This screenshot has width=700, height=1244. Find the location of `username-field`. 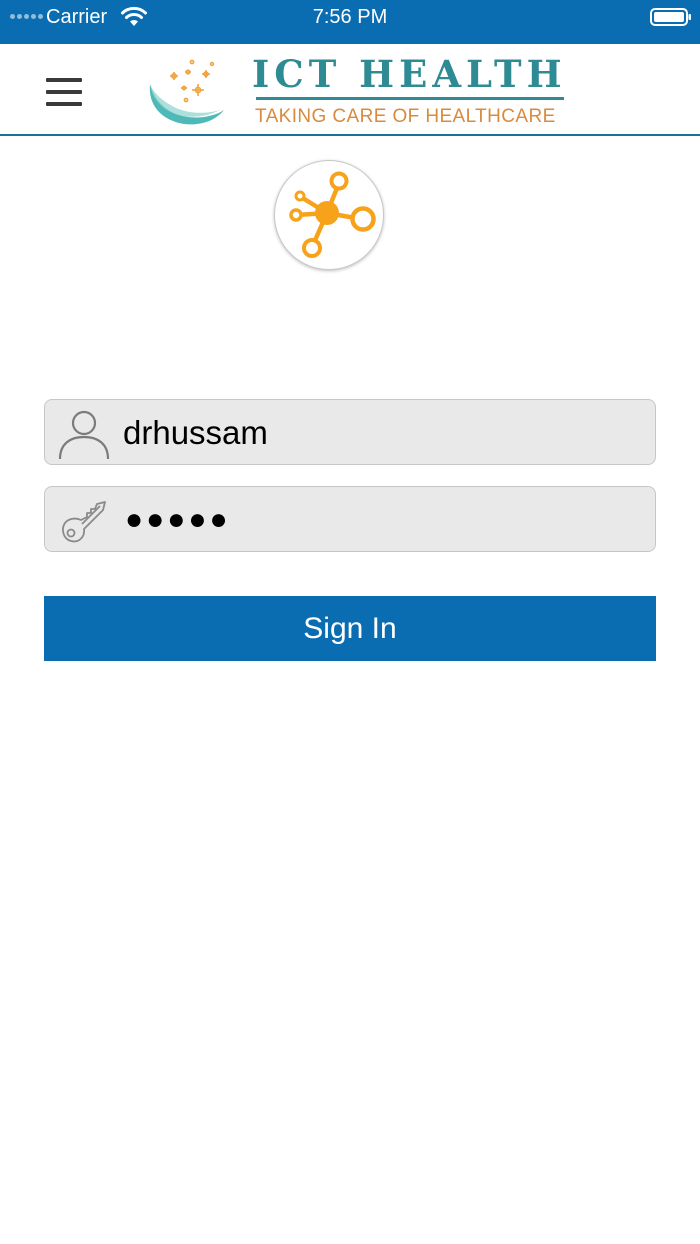

username-field is located at coordinates (350, 432).